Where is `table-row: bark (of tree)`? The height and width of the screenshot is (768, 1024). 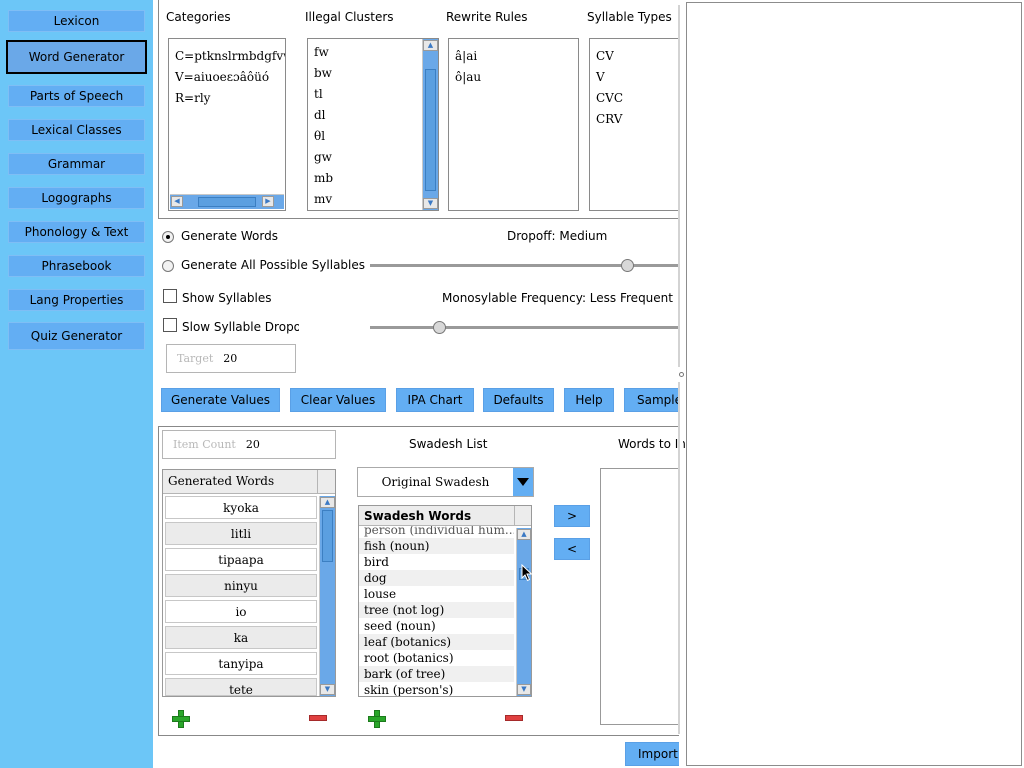
table-row: bark (of tree) is located at coordinates (436, 674).